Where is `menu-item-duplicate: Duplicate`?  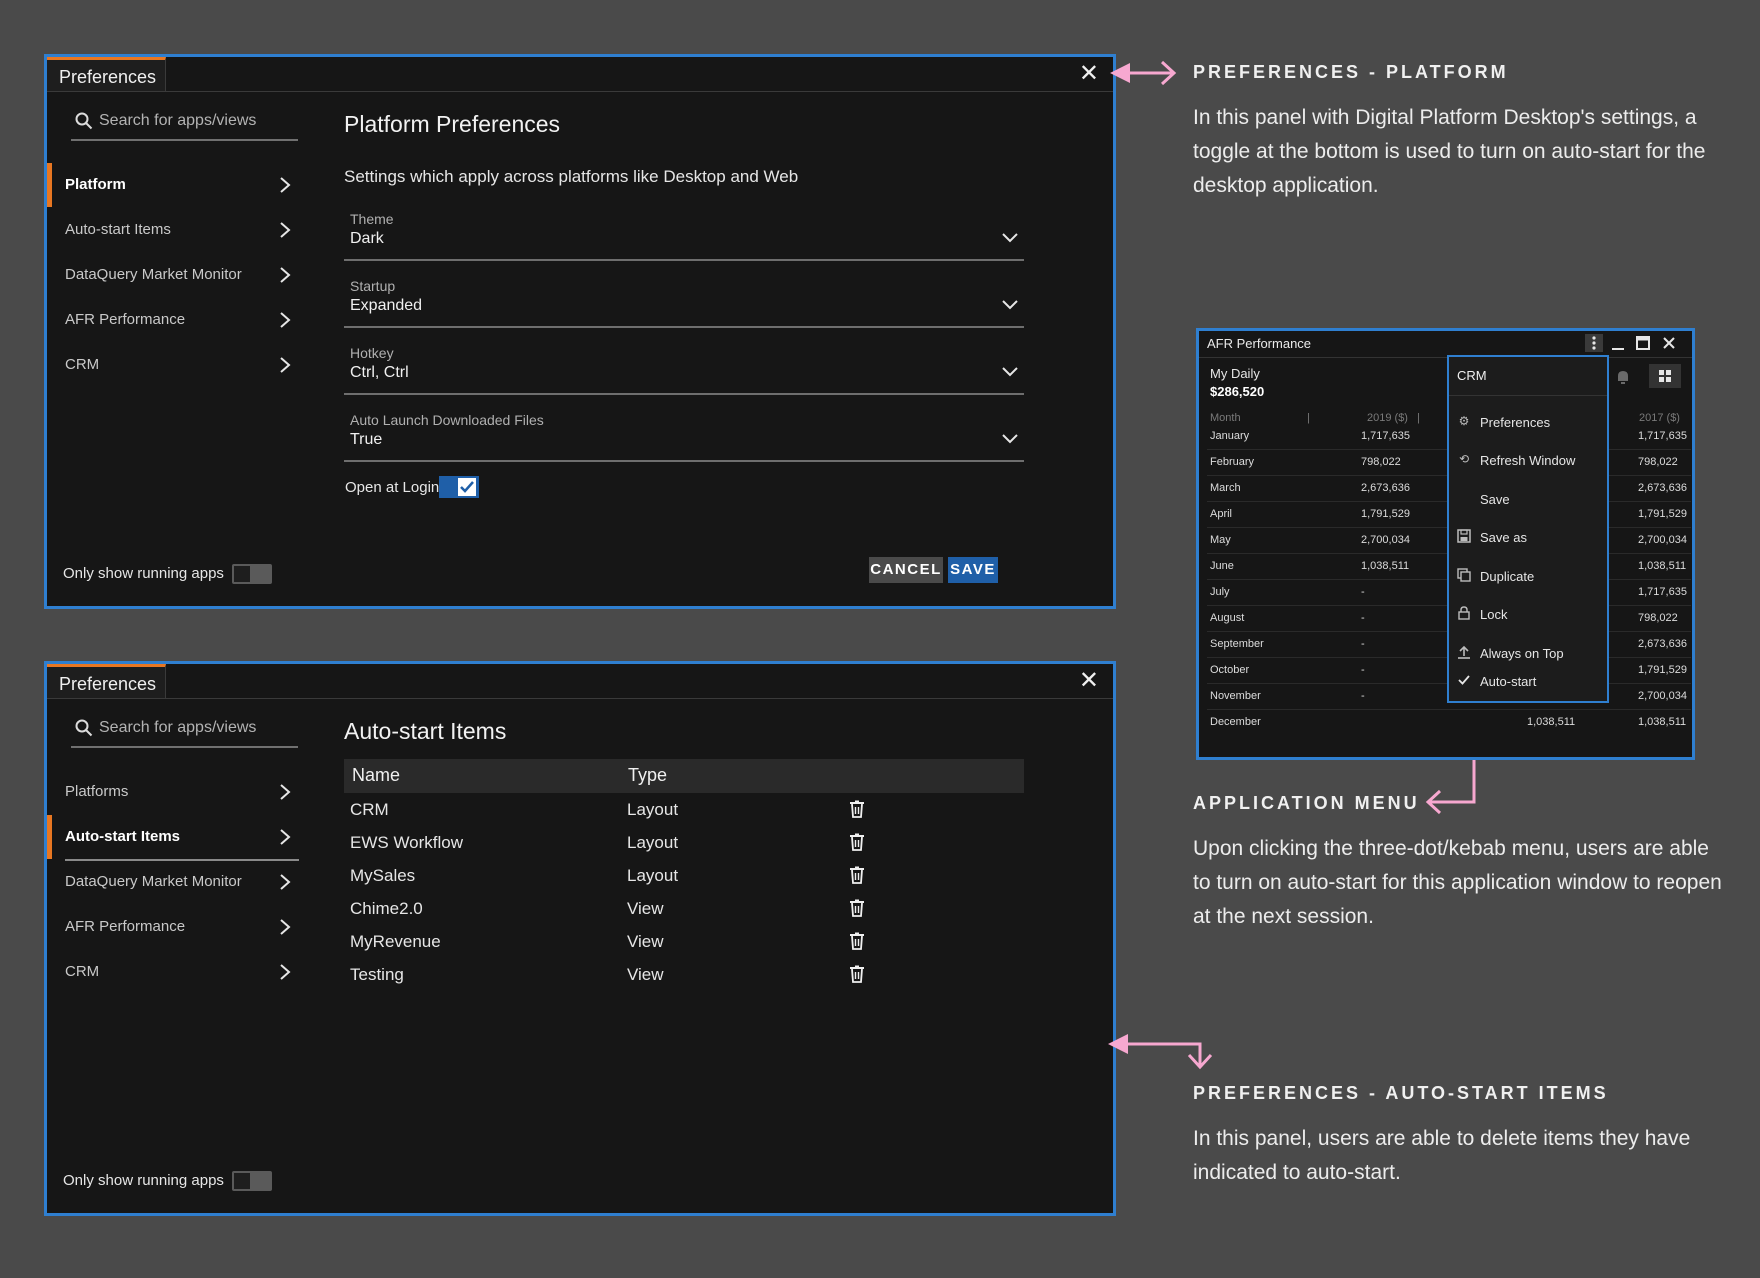 menu-item-duplicate: Duplicate is located at coordinates (1528, 576).